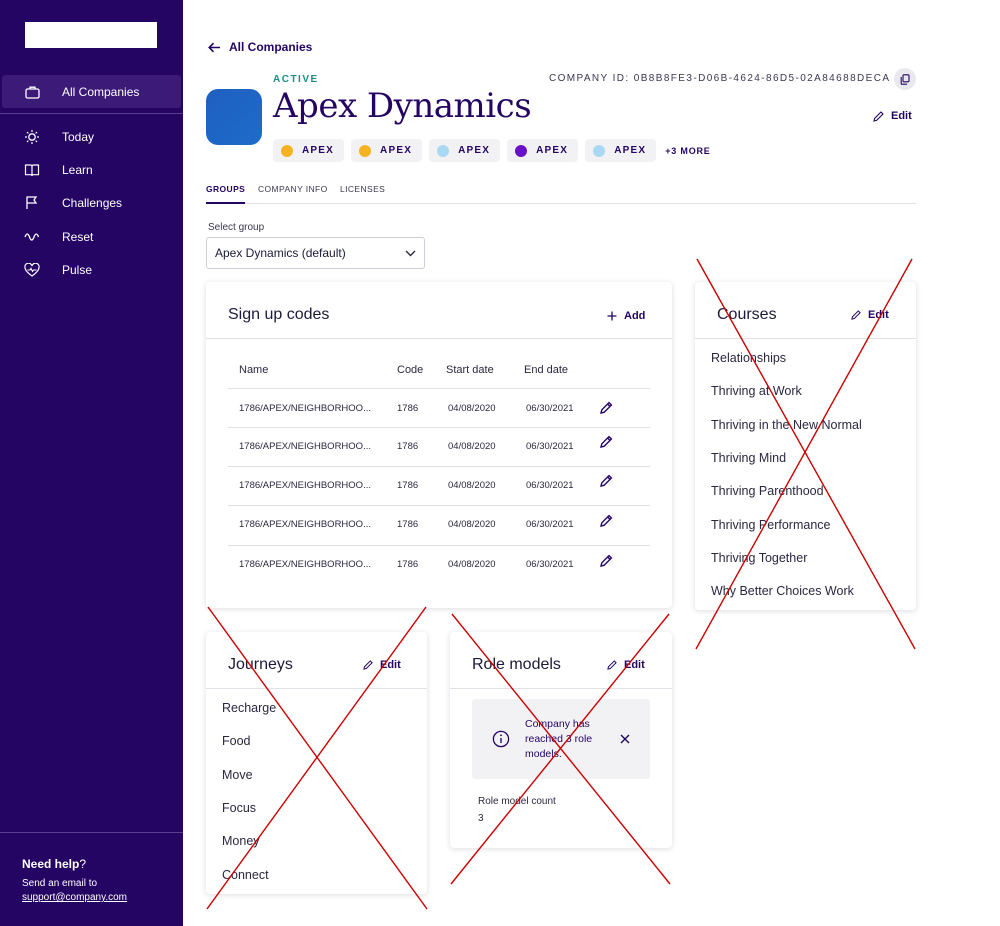 This screenshot has width=1000, height=926. Describe the element at coordinates (32, 137) in the screenshot. I see `sun-icon` at that location.